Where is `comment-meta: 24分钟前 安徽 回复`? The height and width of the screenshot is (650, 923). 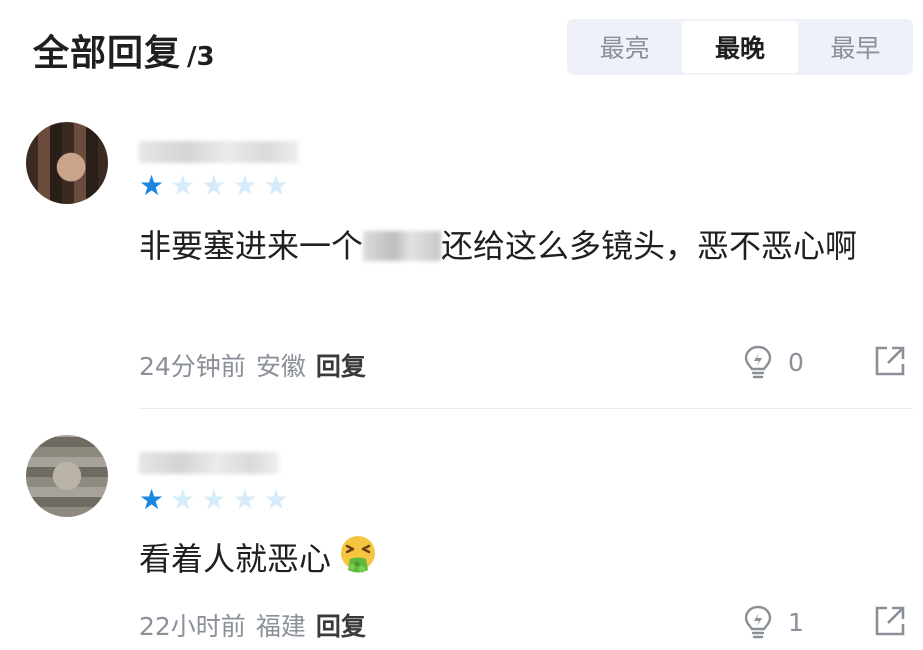
comment-meta: 24分钟前 安徽 回复 is located at coordinates (252, 365).